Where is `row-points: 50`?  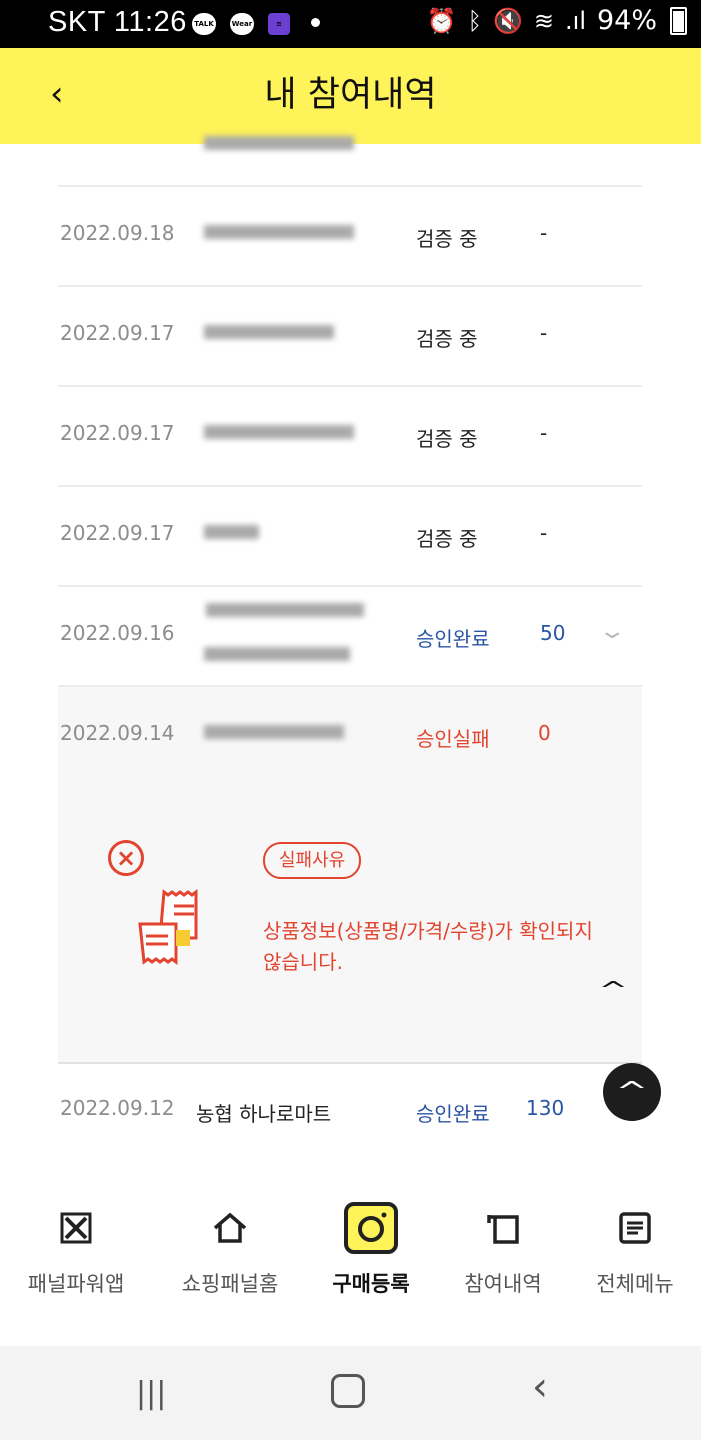 row-points: 50 is located at coordinates (553, 633).